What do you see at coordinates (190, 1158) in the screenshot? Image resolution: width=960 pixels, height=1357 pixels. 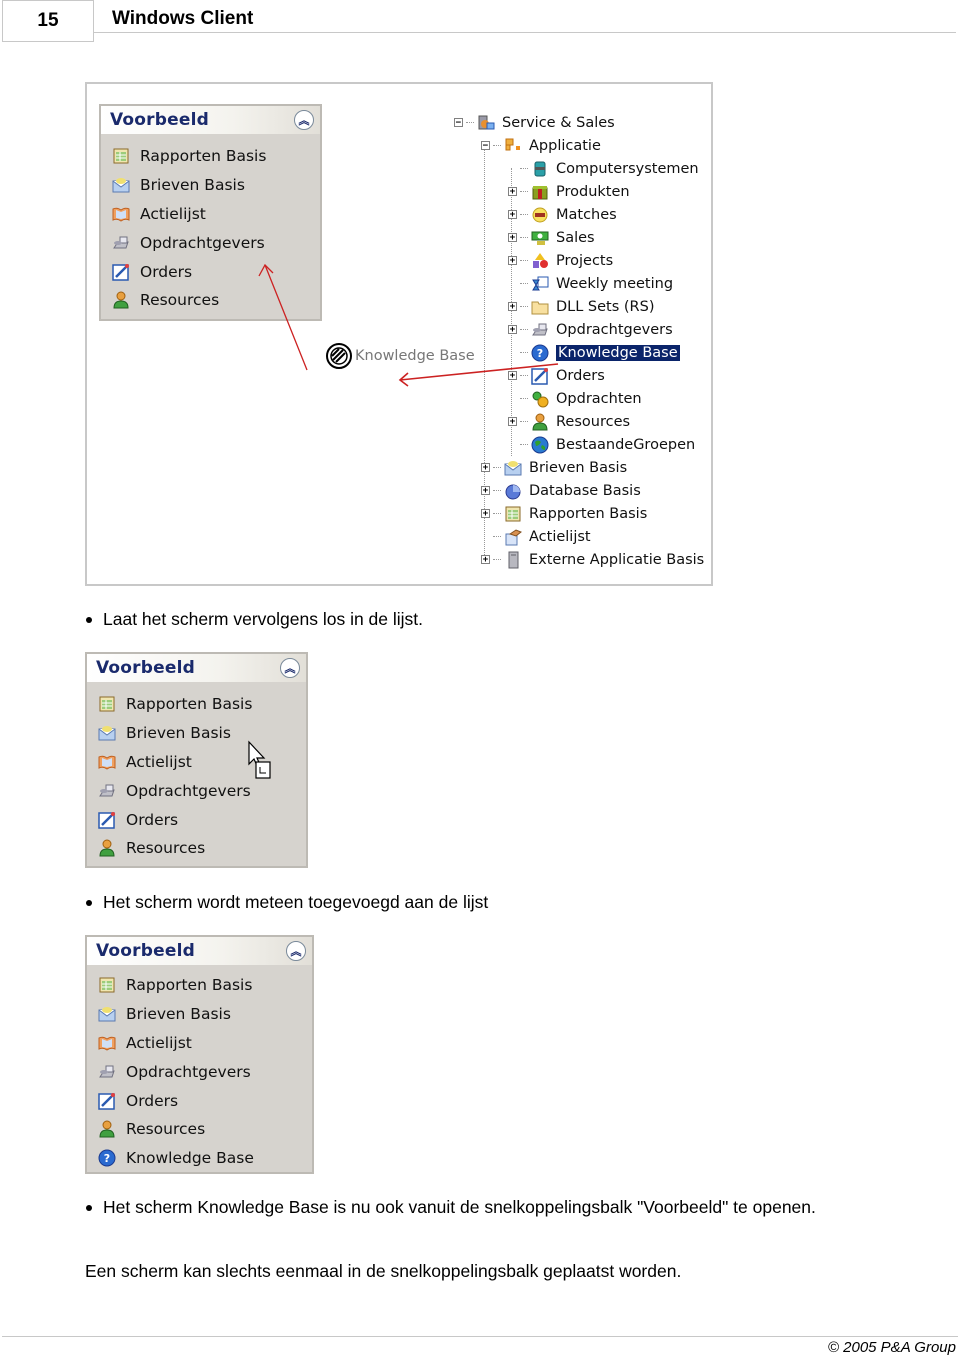 I see `panel-item-label: Knowledge Base` at bounding box center [190, 1158].